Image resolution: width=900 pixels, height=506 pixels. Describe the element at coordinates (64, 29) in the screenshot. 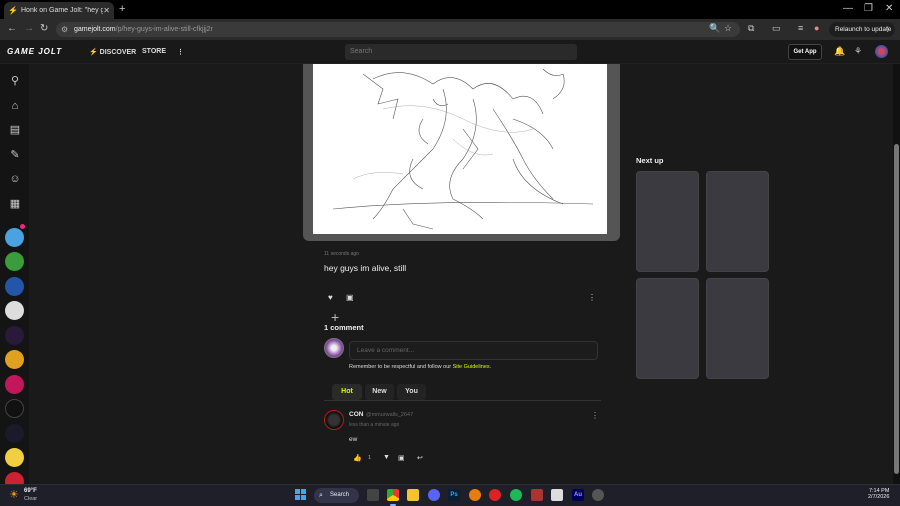

I see `site-info-icon: ⚙` at that location.